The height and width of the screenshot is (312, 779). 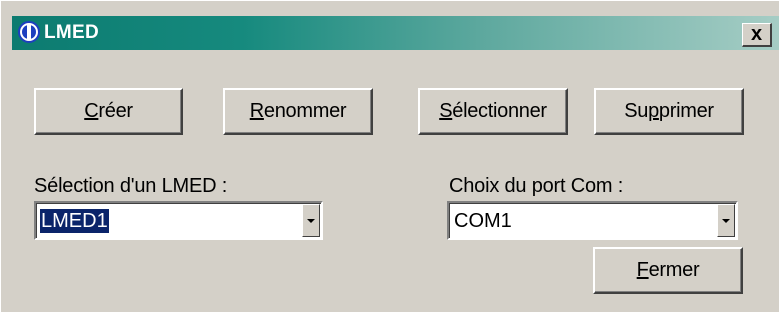 What do you see at coordinates (395, 33) in the screenshot?
I see `title-bar: LMED` at bounding box center [395, 33].